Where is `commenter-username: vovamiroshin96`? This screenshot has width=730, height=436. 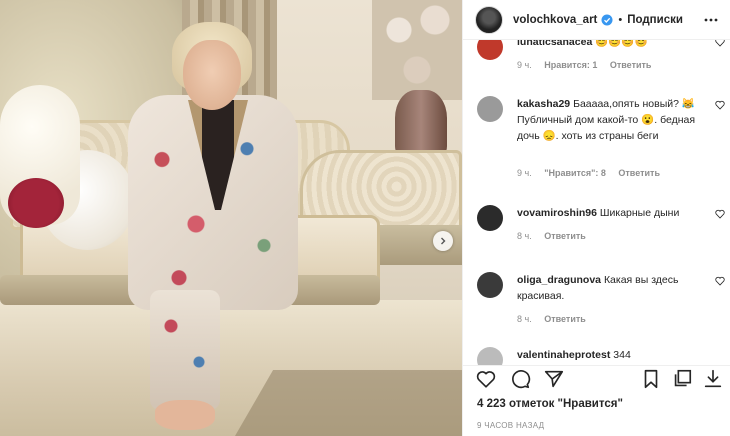 commenter-username: vovamiroshin96 is located at coordinates (557, 213).